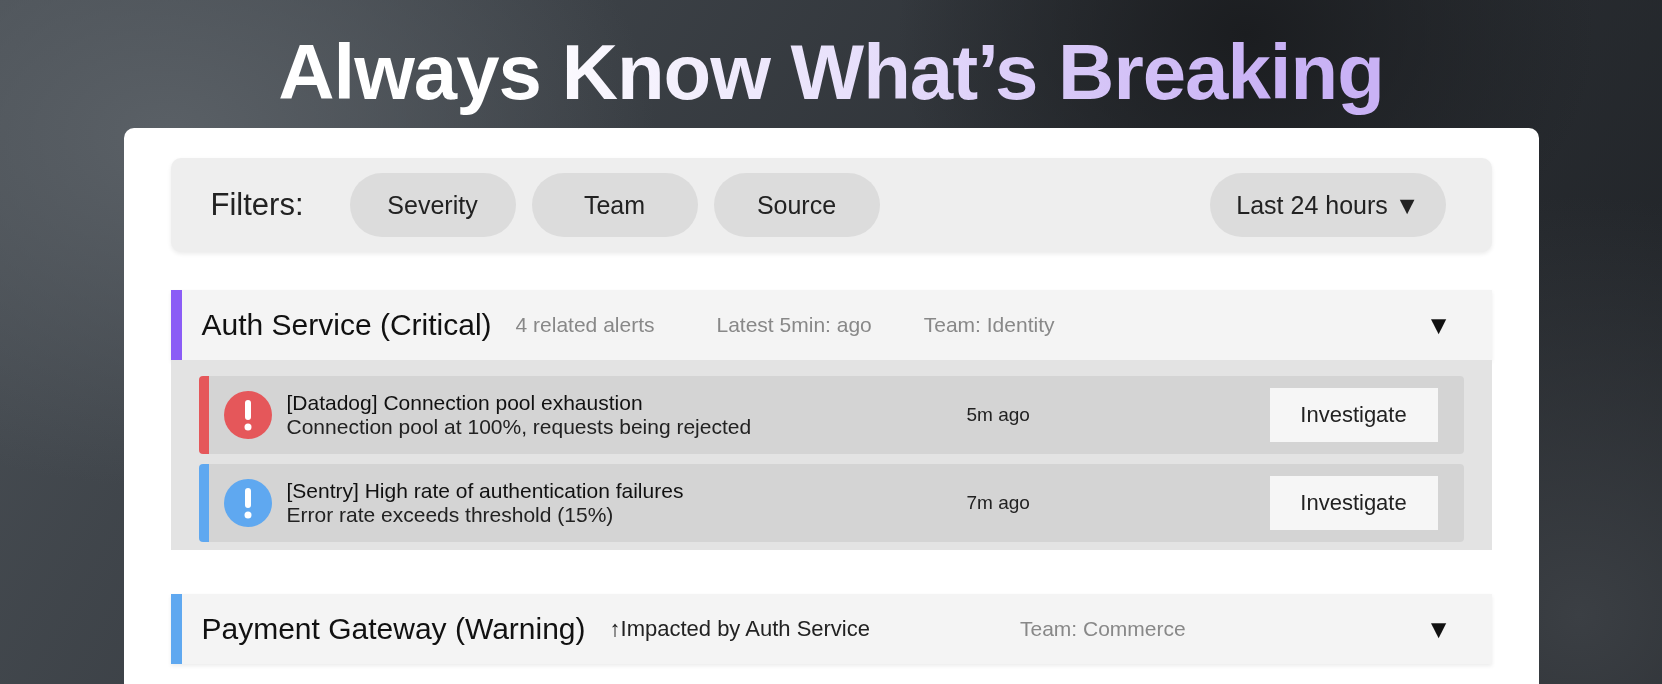  What do you see at coordinates (739, 629) in the screenshot?
I see `impact-note: ↑Impacted by Auth Service` at bounding box center [739, 629].